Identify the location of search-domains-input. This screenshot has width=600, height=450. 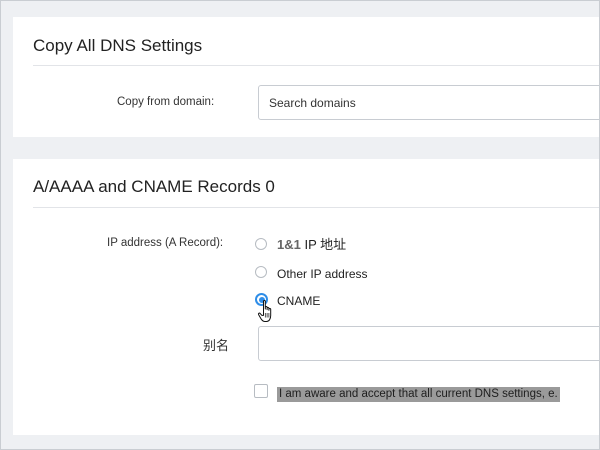
(428, 102).